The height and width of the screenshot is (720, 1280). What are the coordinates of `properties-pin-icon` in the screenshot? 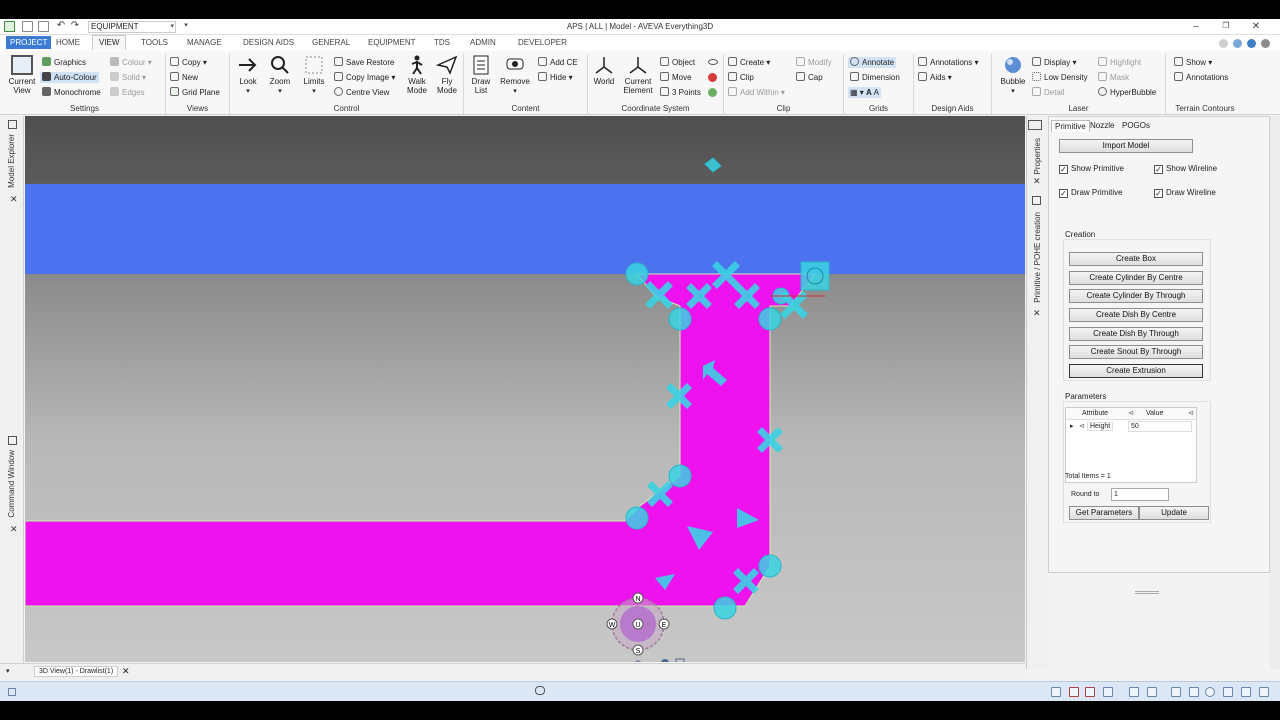 It's located at (1035, 125).